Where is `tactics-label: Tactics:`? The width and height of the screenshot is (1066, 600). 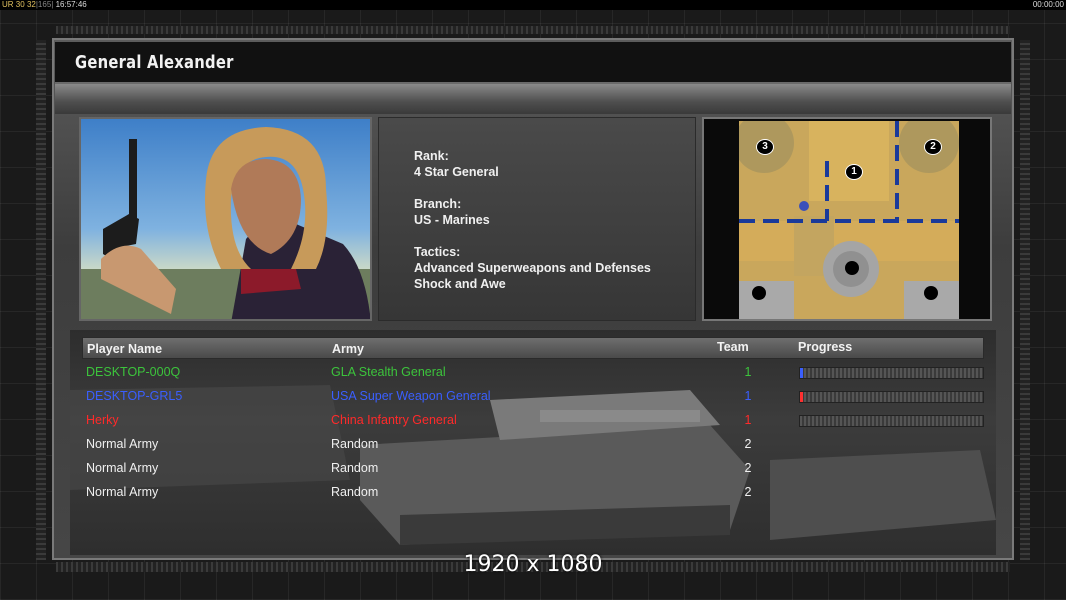 tactics-label: Tactics: is located at coordinates (437, 252).